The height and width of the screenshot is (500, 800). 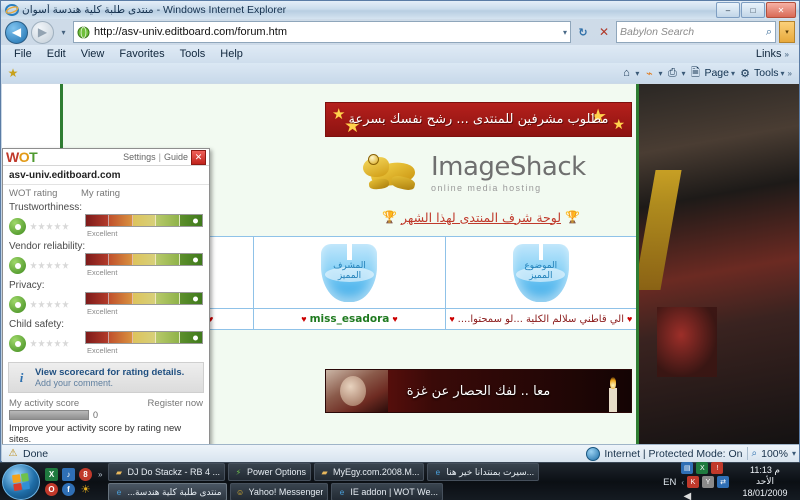 I want to click on start-button, so click(x=21, y=482).